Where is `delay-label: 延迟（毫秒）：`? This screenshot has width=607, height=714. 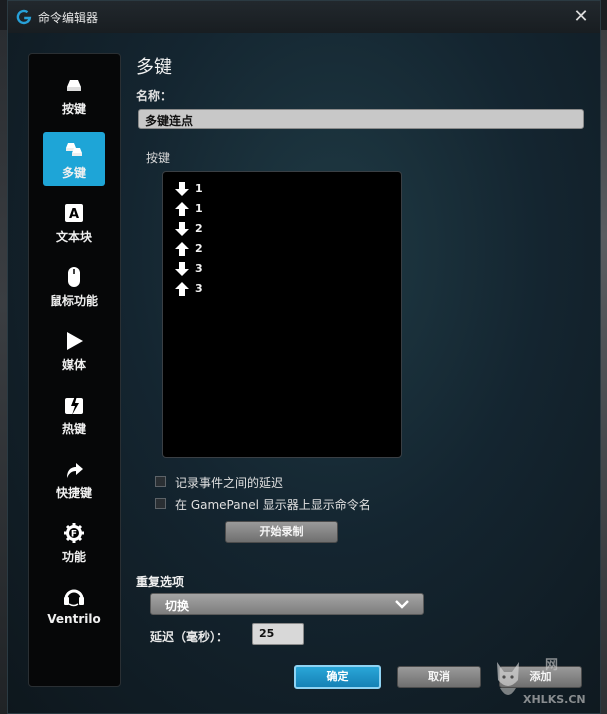 delay-label: 延迟（毫秒）： is located at coordinates (189, 637).